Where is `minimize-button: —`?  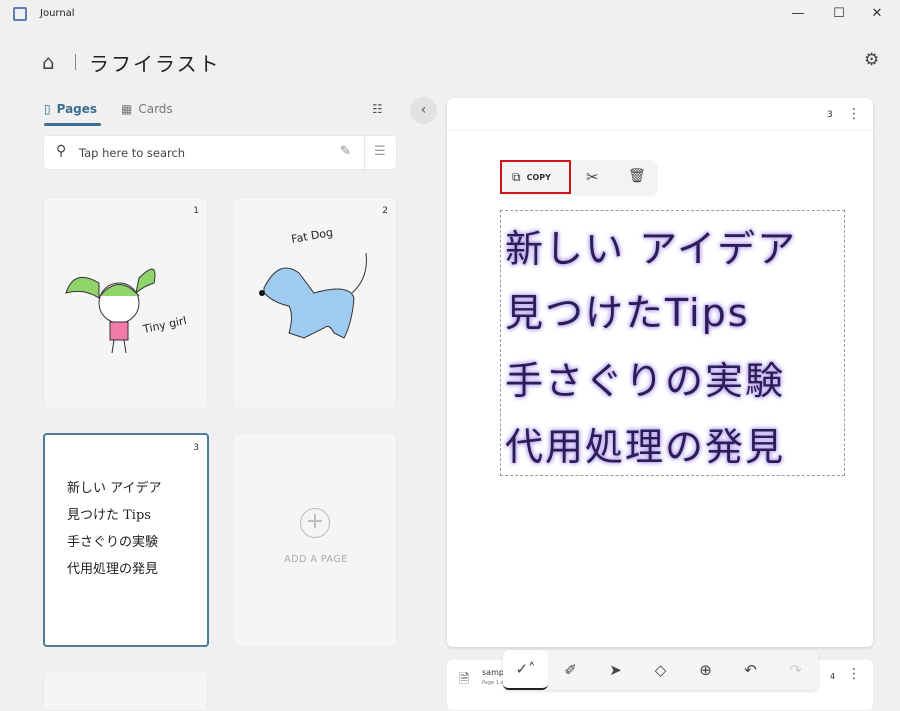 minimize-button: — is located at coordinates (798, 13).